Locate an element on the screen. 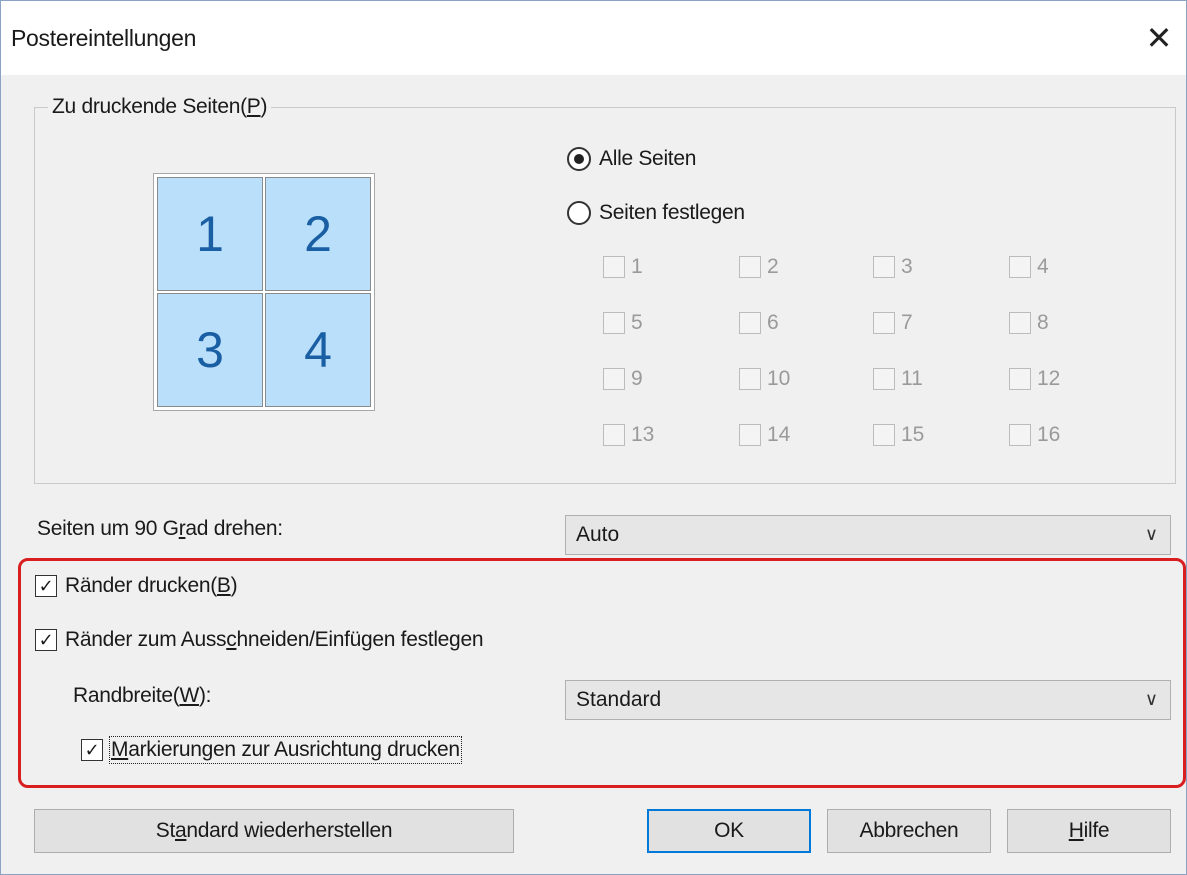 The height and width of the screenshot is (875, 1187). border-width-dropdown-value: Standard is located at coordinates (619, 699).